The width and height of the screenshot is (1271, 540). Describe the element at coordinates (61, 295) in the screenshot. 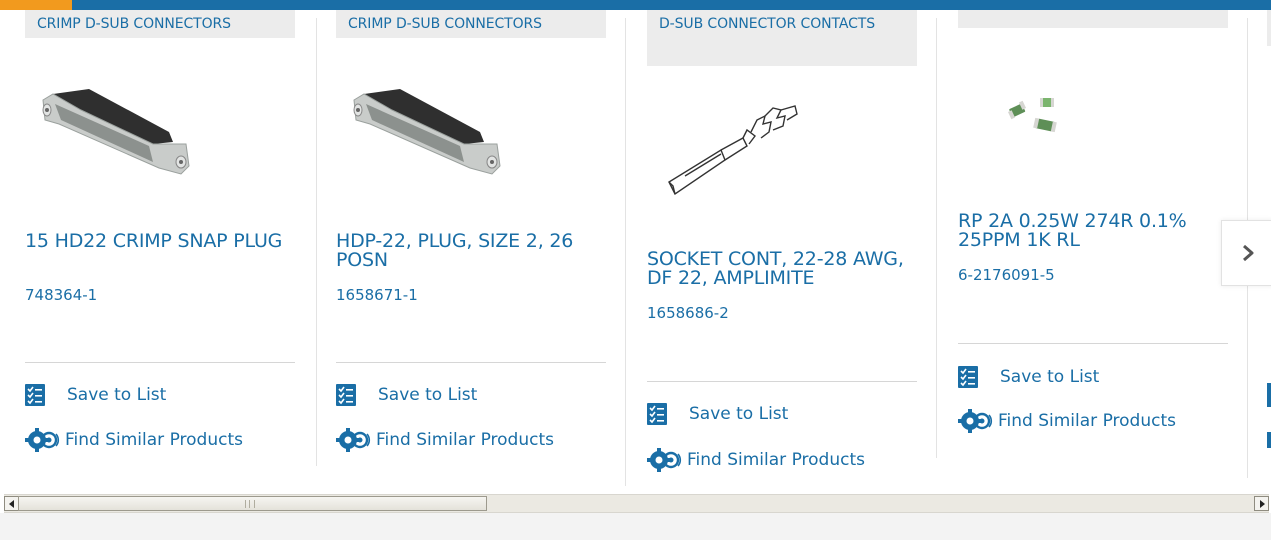

I see `part-number: 748364-1` at that location.